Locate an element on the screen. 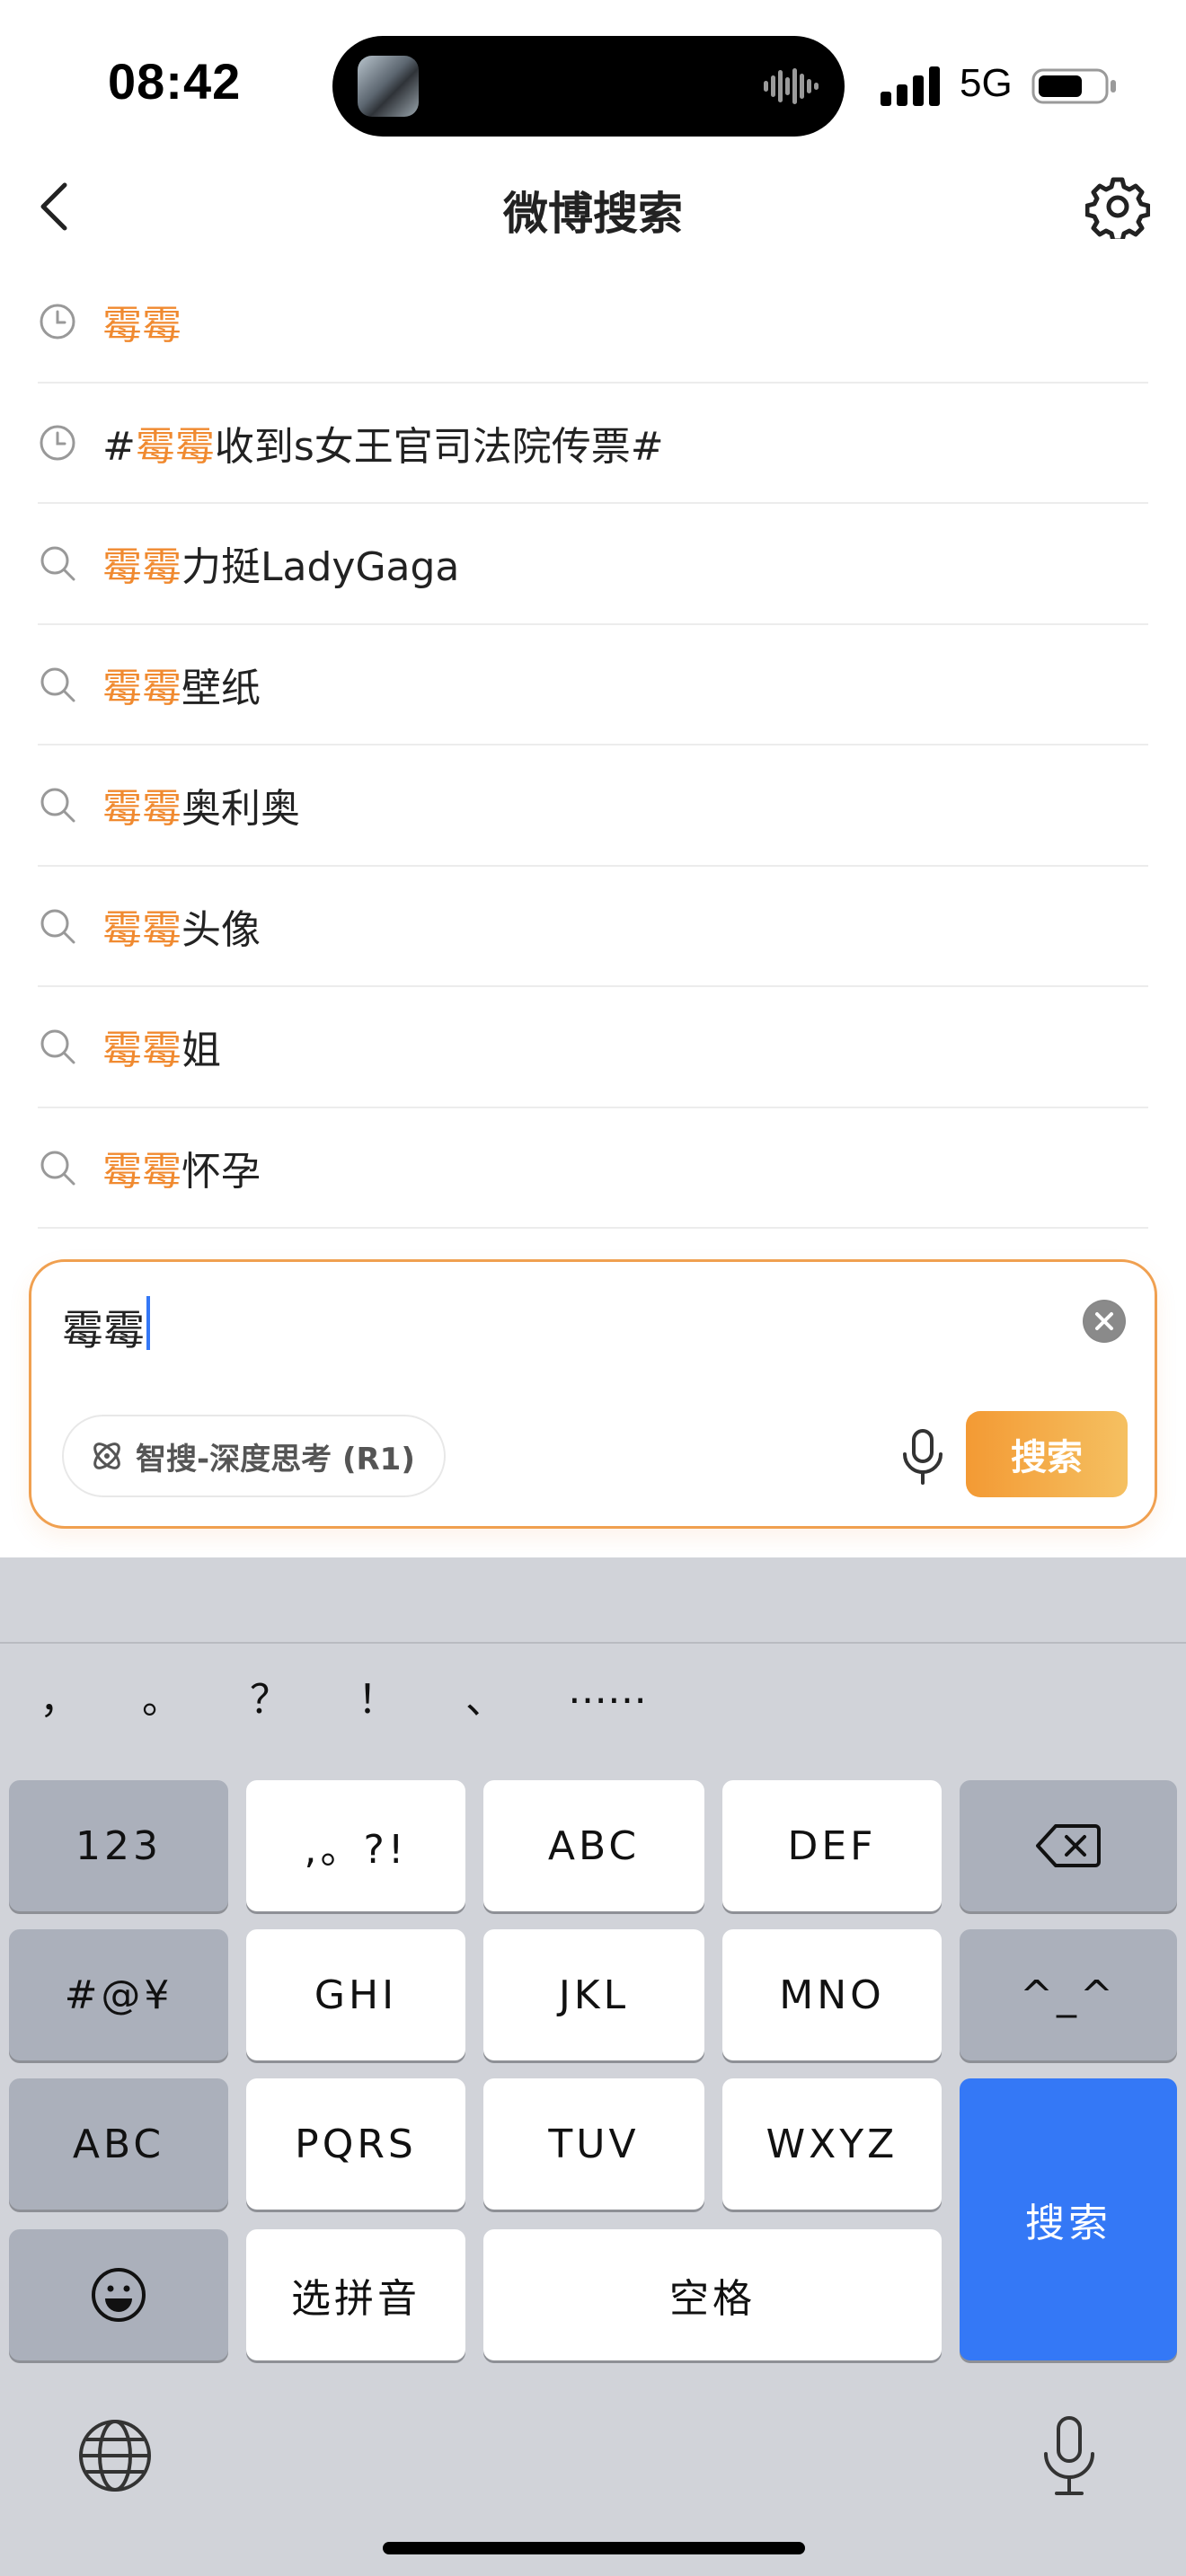  keyboard-search-key: 搜索 is located at coordinates (1068, 2219).